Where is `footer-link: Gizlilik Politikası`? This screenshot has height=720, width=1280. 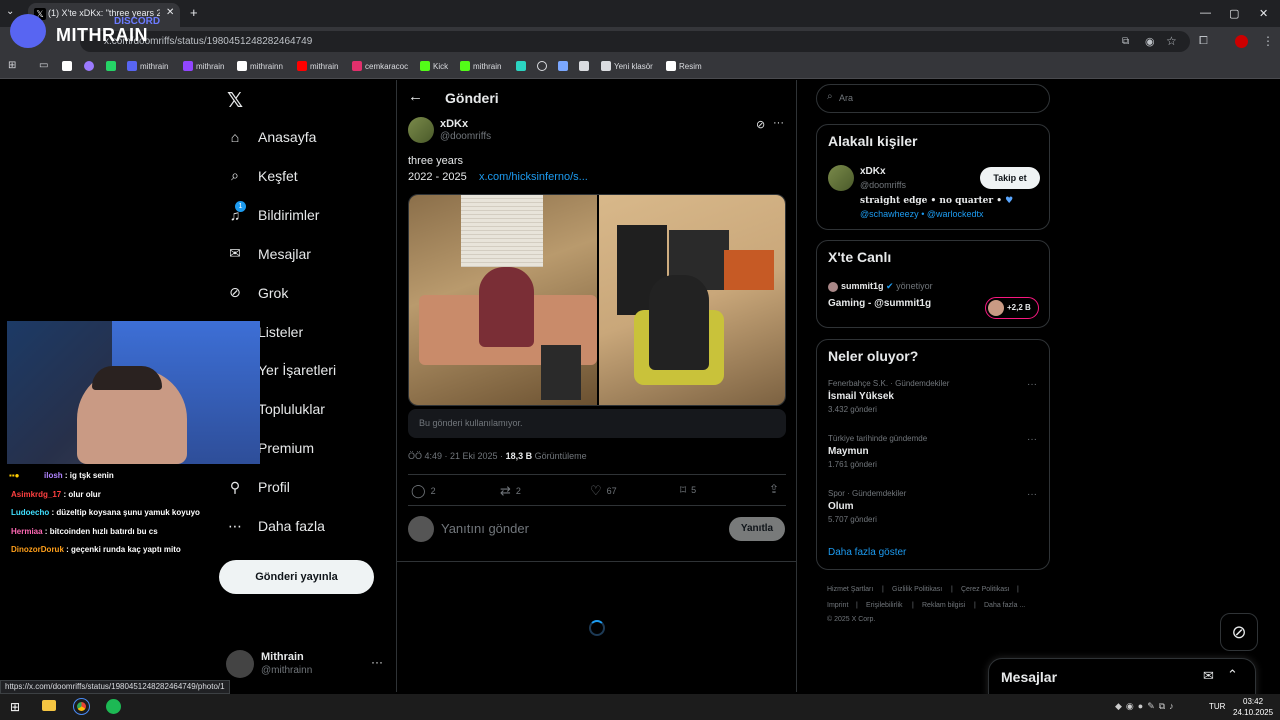
footer-link: Gizlilik Politikası is located at coordinates (917, 589).